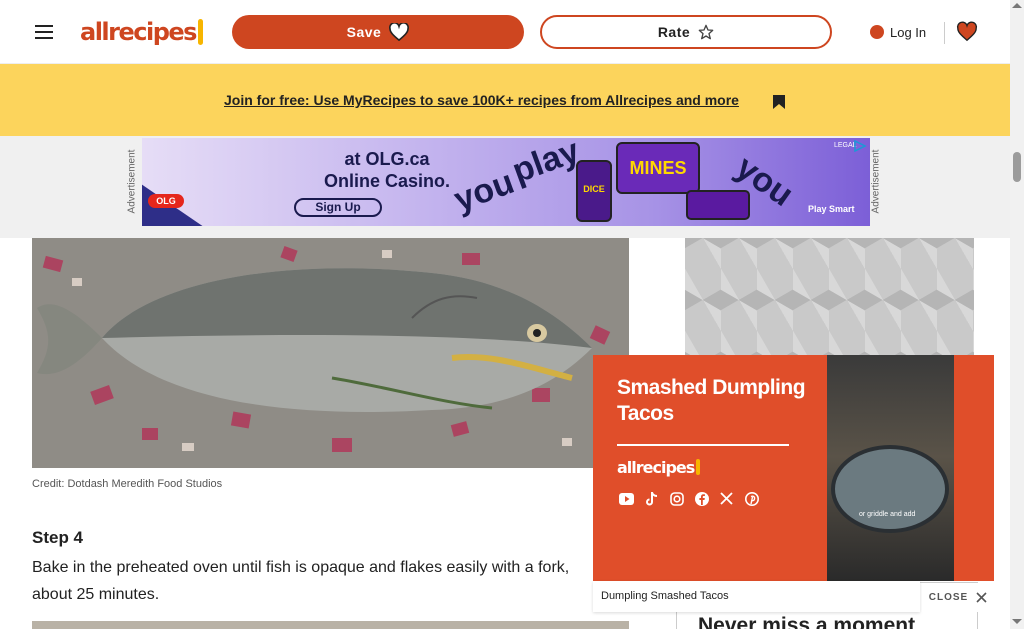  I want to click on pinterest-icon, so click(751, 498).